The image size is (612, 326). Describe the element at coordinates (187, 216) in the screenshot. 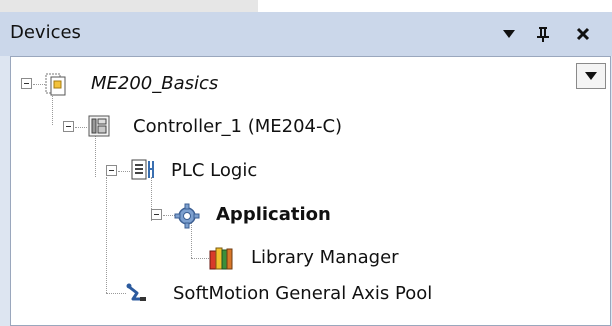

I see `gear-icon` at that location.